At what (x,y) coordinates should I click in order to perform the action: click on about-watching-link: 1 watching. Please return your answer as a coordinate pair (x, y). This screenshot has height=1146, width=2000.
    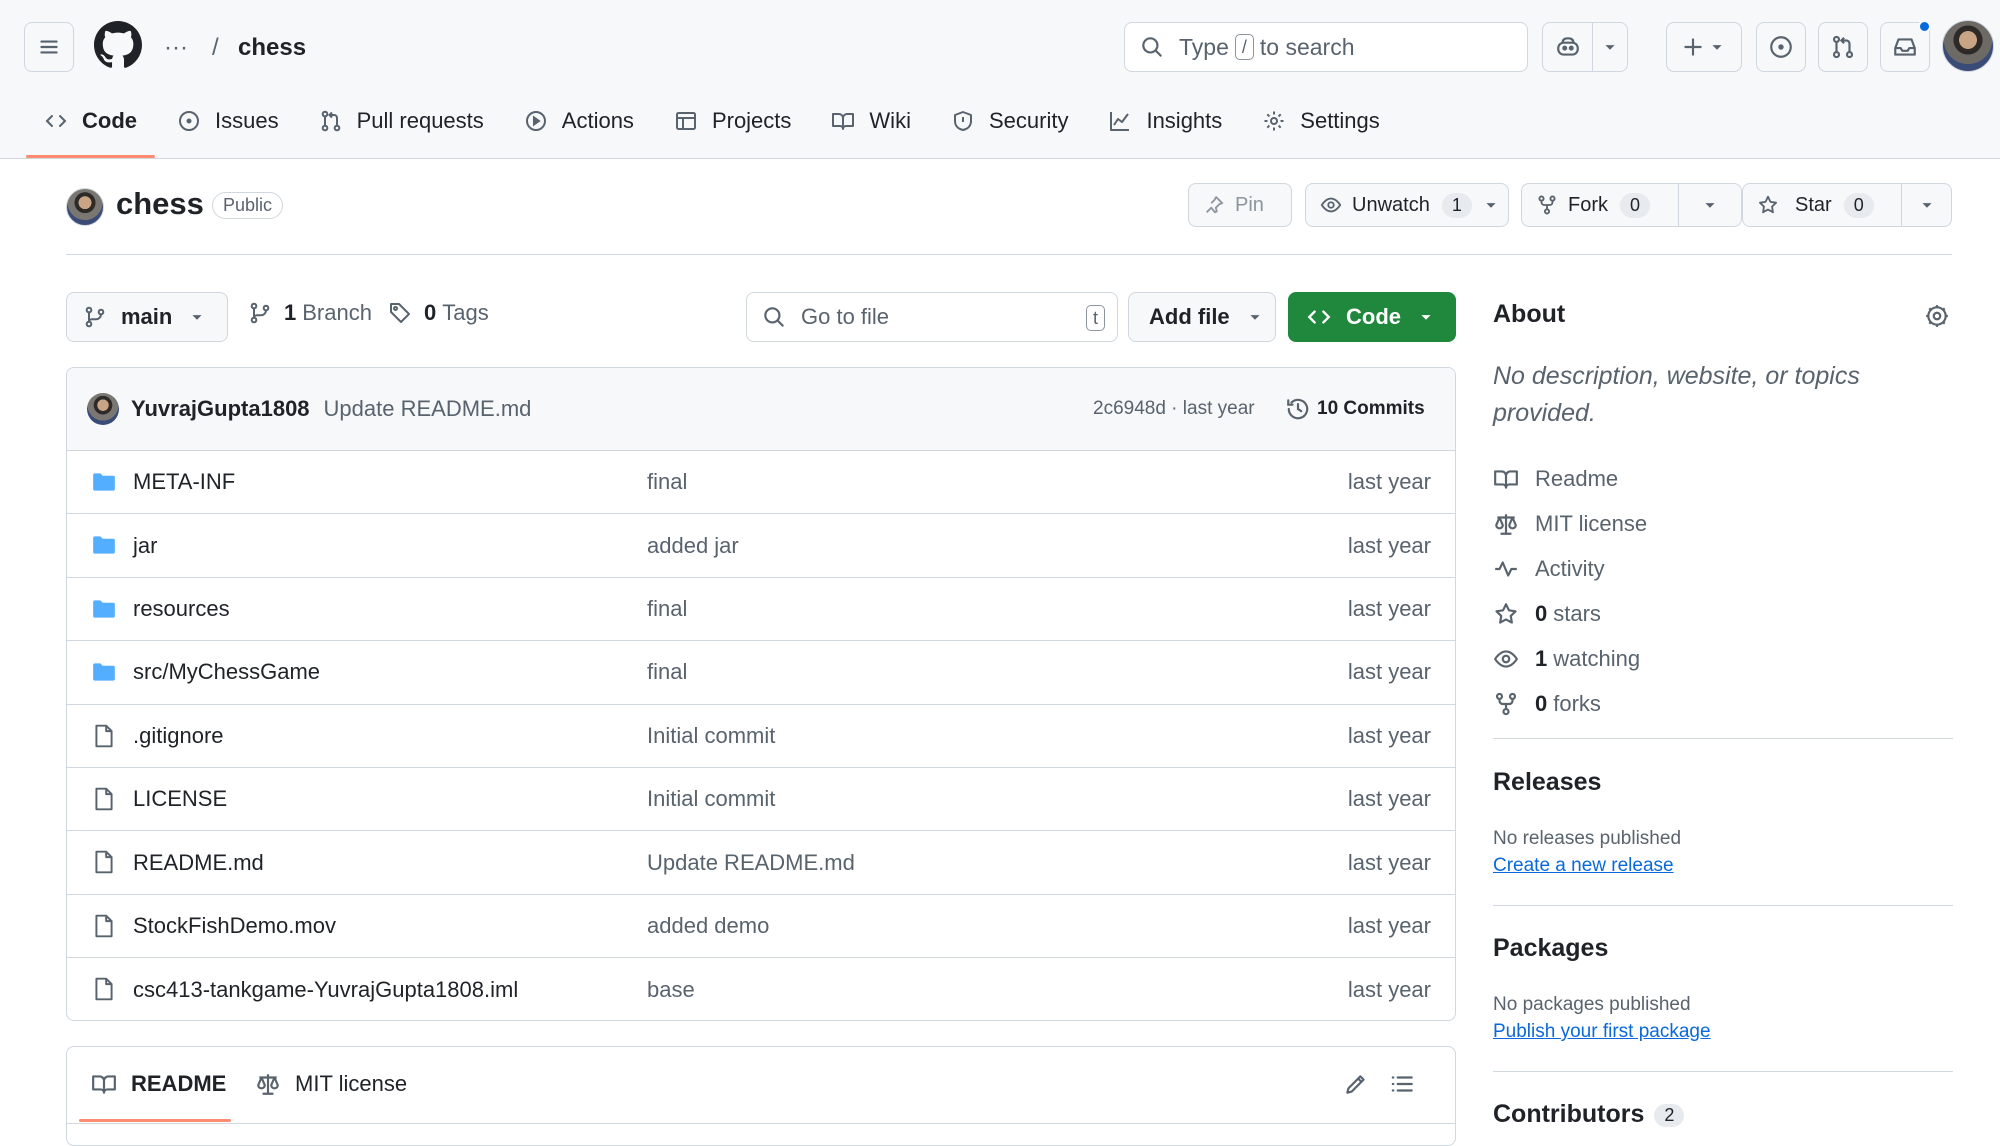
    Looking at the image, I should click on (1570, 658).